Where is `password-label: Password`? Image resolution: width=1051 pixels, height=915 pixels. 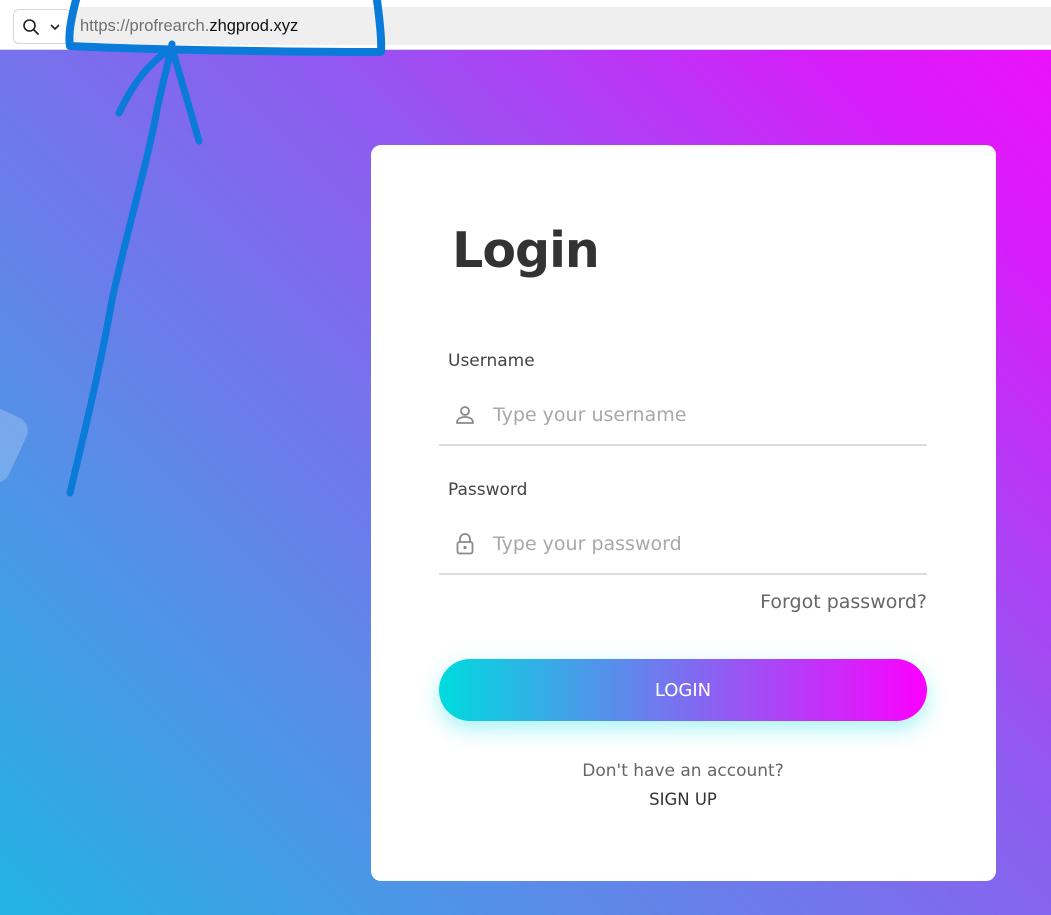
password-label: Password is located at coordinates (488, 490).